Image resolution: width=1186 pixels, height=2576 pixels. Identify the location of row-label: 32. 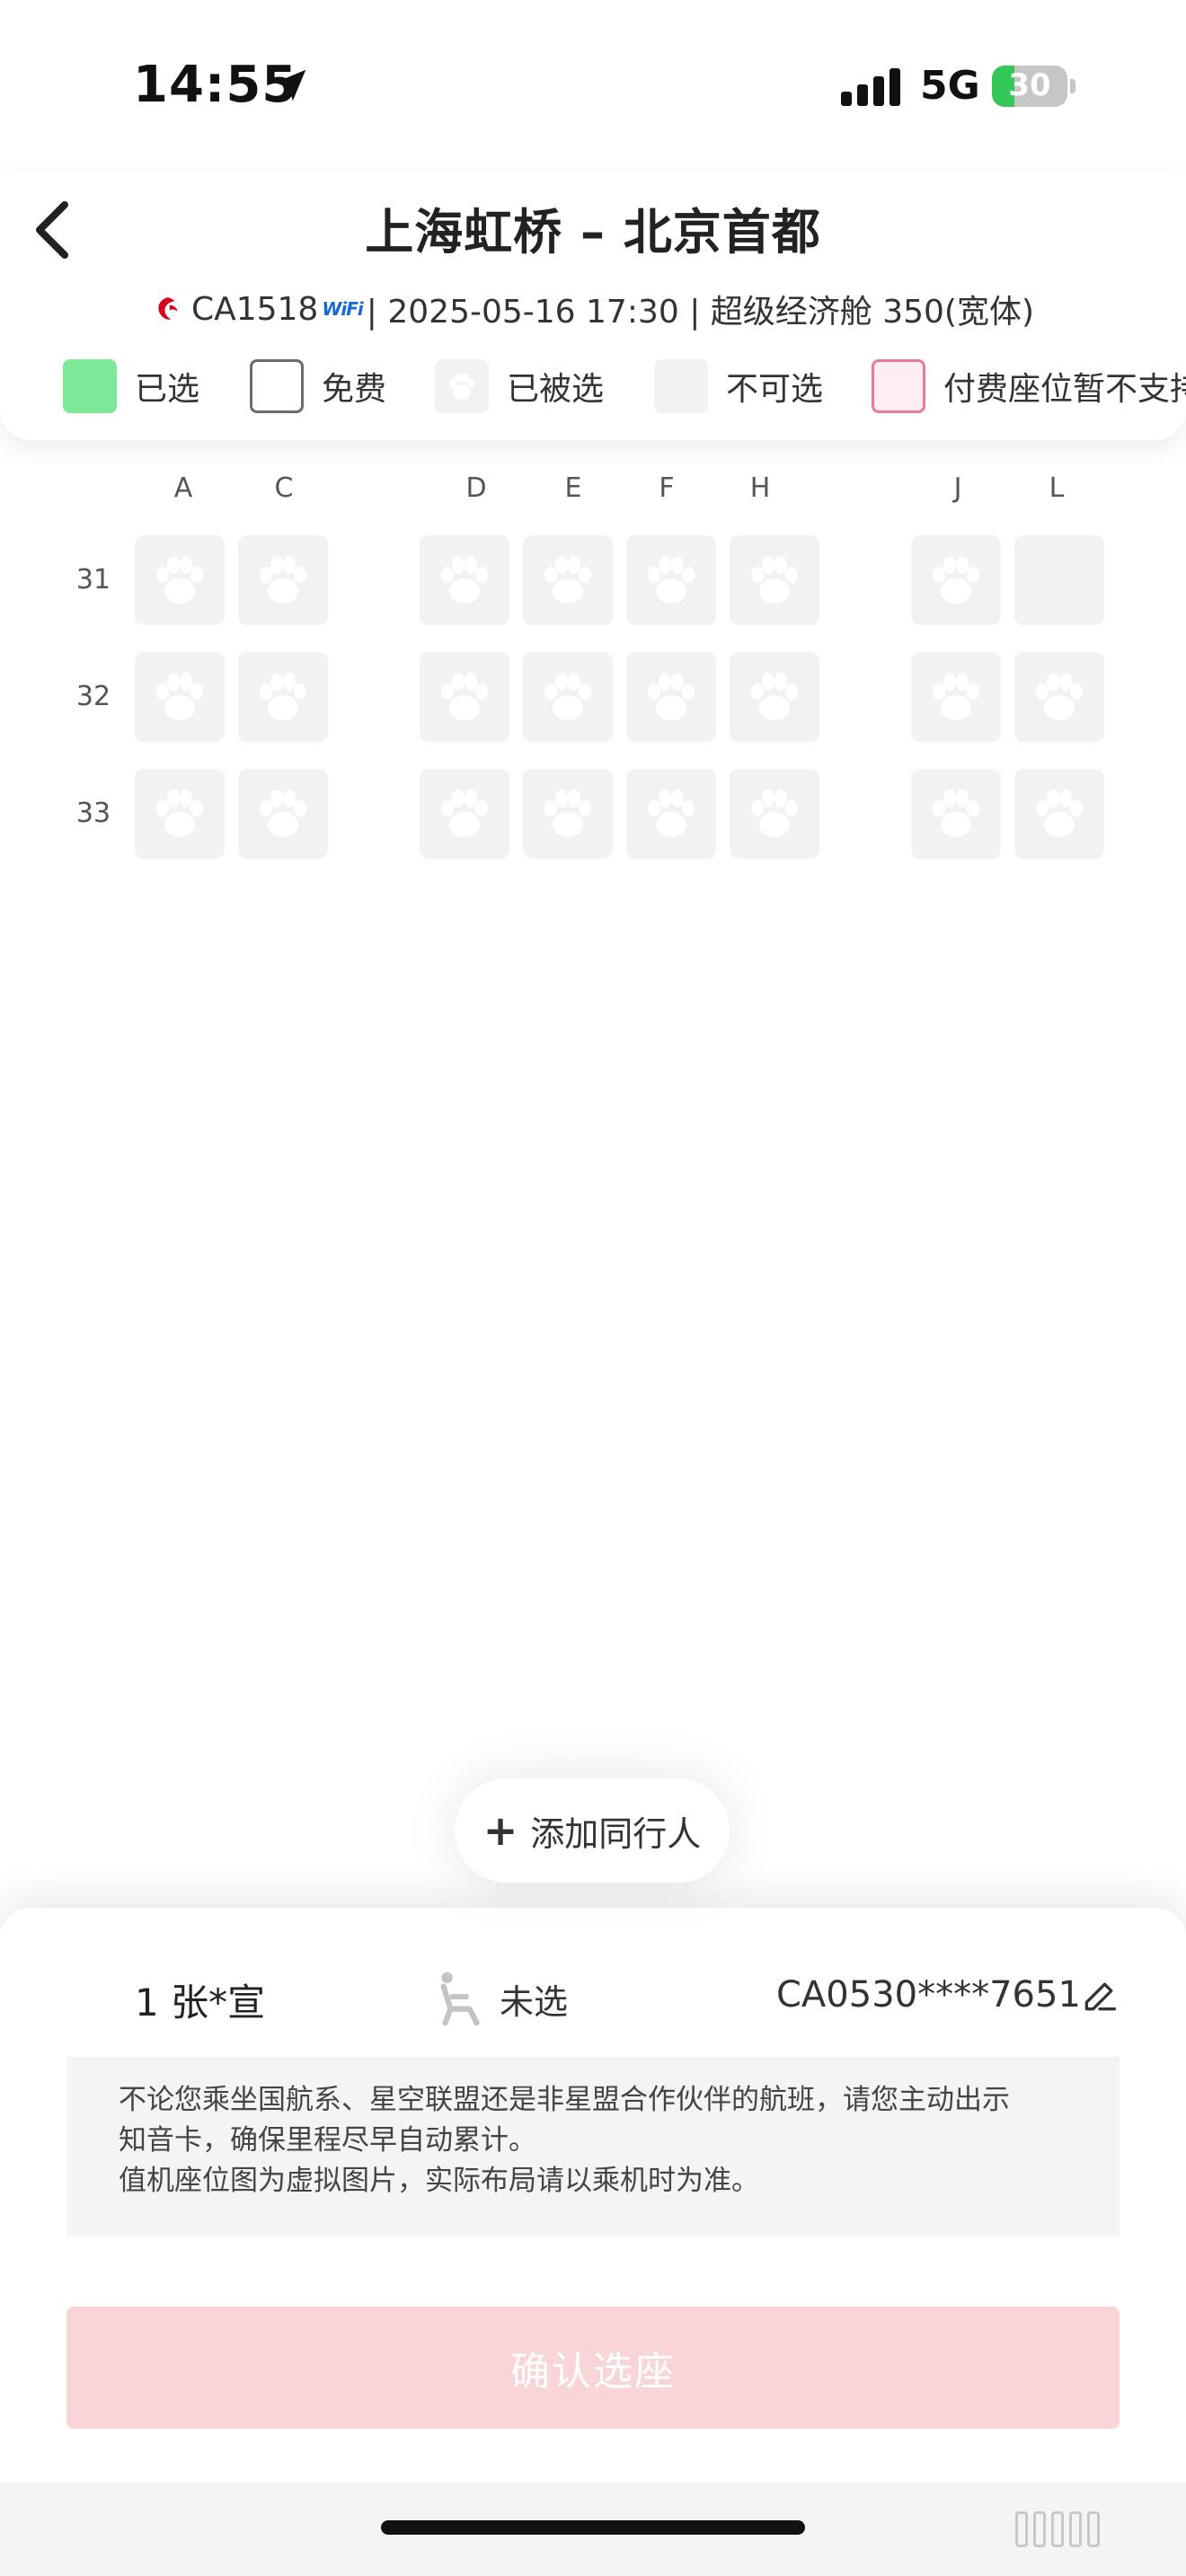
(93, 696).